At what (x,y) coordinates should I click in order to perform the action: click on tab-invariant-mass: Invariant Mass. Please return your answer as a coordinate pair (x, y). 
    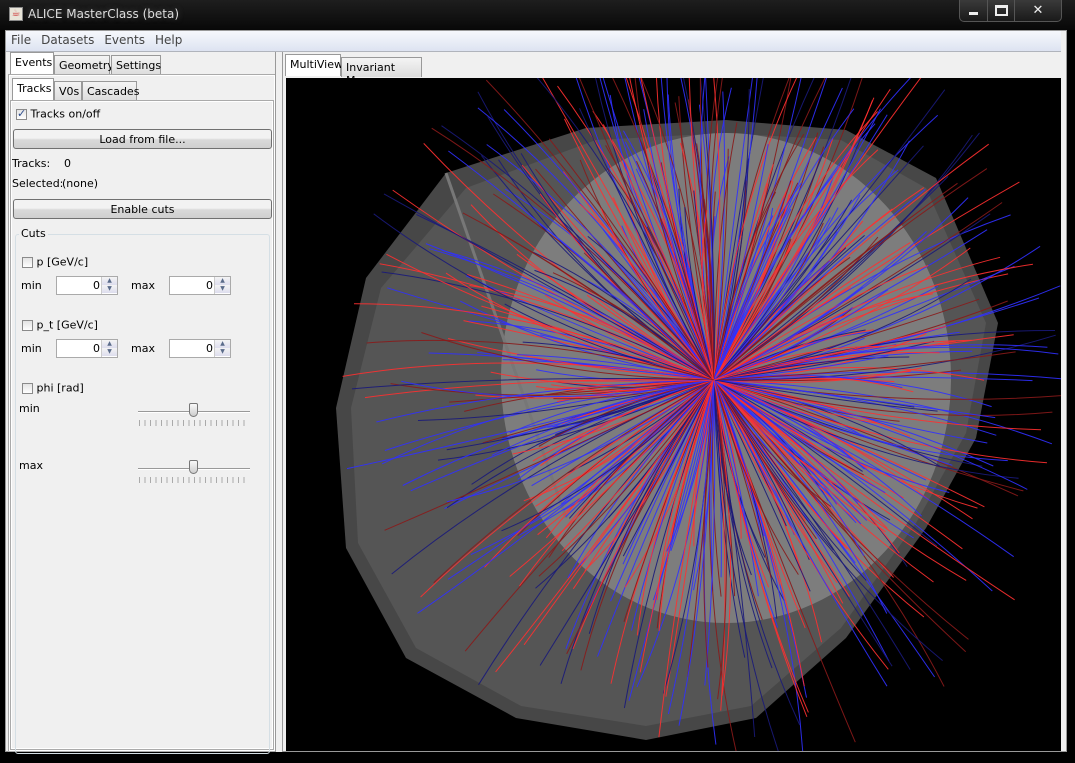
    Looking at the image, I should click on (381, 72).